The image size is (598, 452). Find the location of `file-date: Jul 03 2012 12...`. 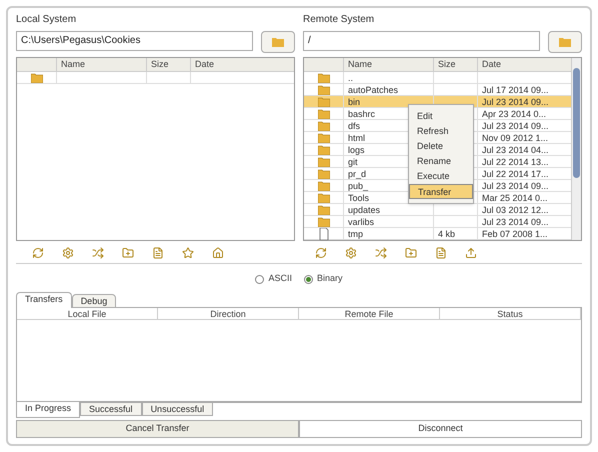

file-date: Jul 03 2012 12... is located at coordinates (515, 210).